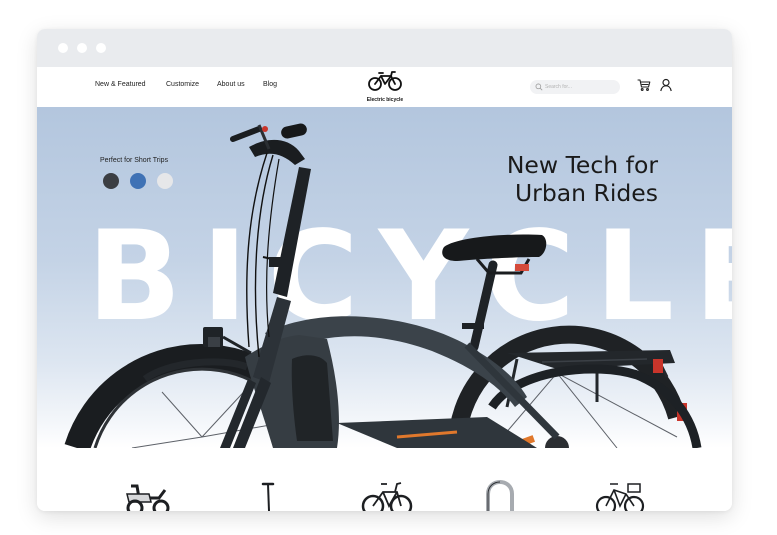 The height and width of the screenshot is (535, 777). What do you see at coordinates (666, 85) in the screenshot?
I see `user-icon` at bounding box center [666, 85].